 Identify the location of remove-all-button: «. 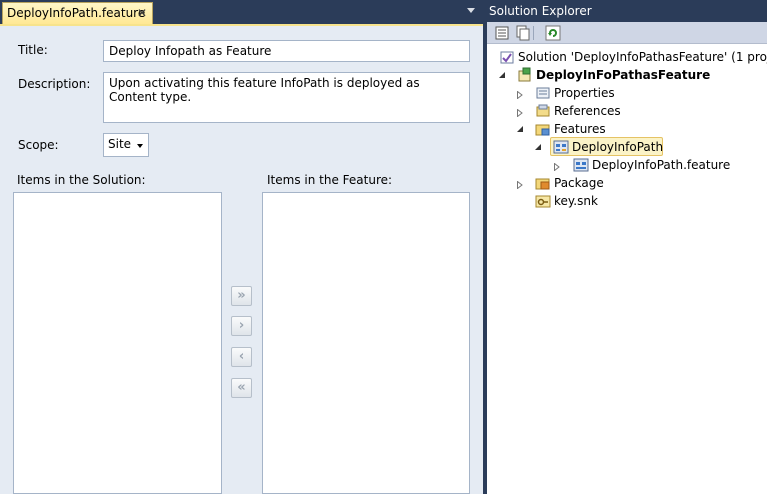
(241, 388).